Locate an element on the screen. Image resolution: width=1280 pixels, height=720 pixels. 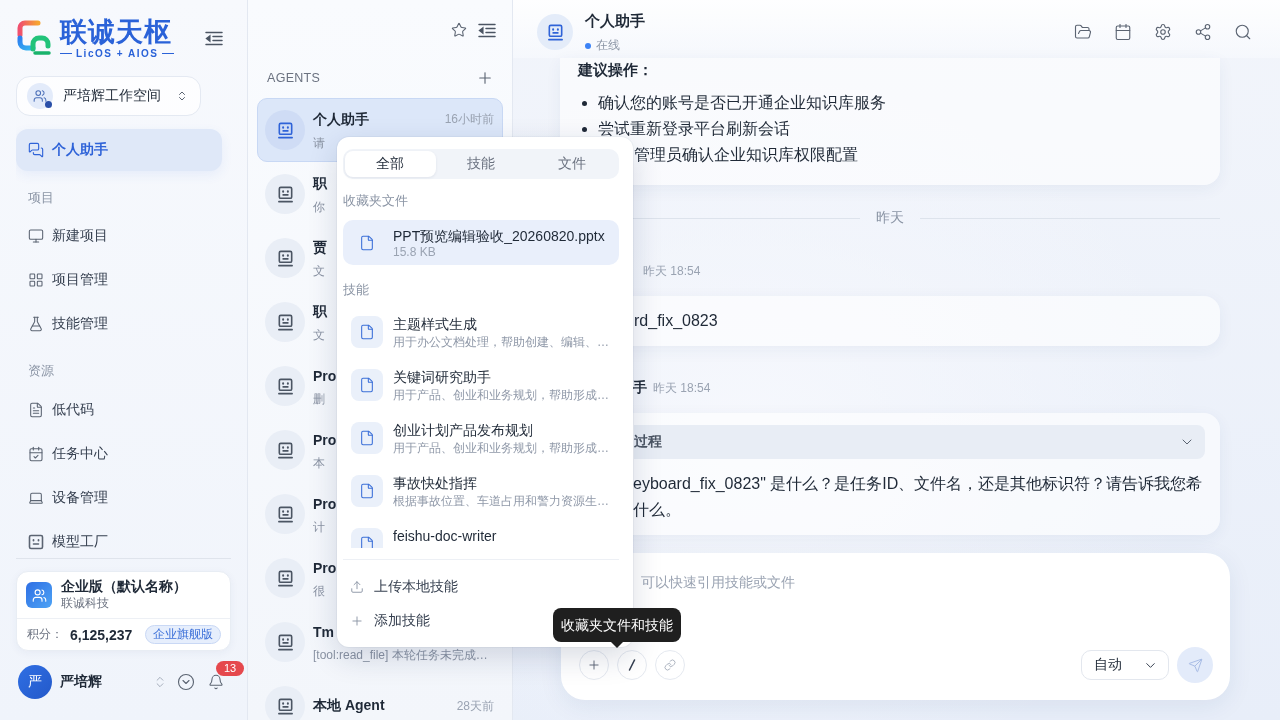
section-label: 项目 is located at coordinates (41, 198).